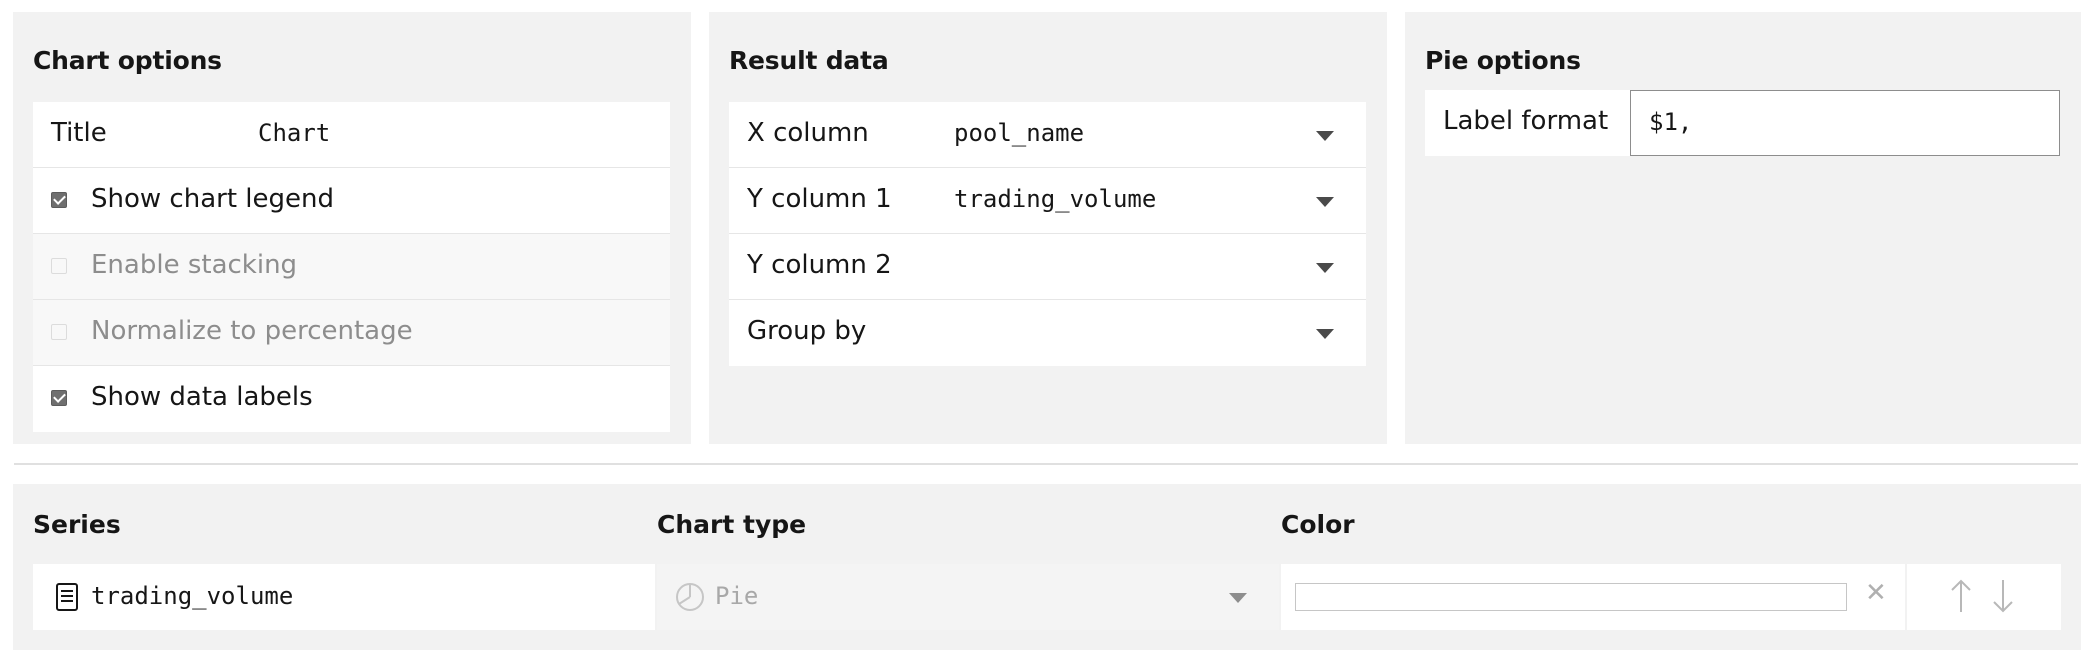 The height and width of the screenshot is (658, 2086). I want to click on y-column-2-label: Y column 2, so click(819, 265).